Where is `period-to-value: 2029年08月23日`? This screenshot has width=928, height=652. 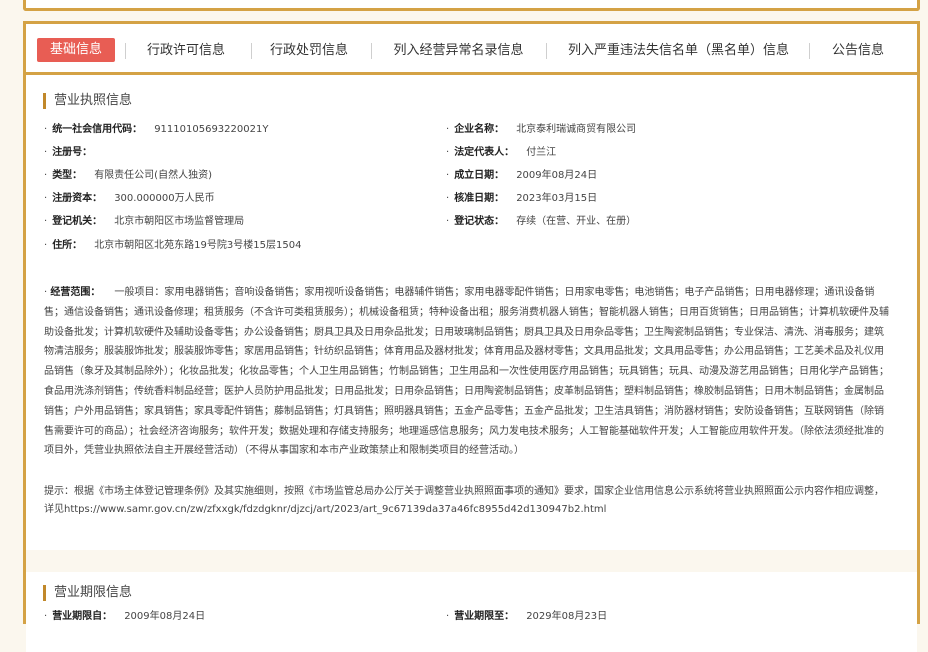
period-to-value: 2029年08月23日 is located at coordinates (567, 616).